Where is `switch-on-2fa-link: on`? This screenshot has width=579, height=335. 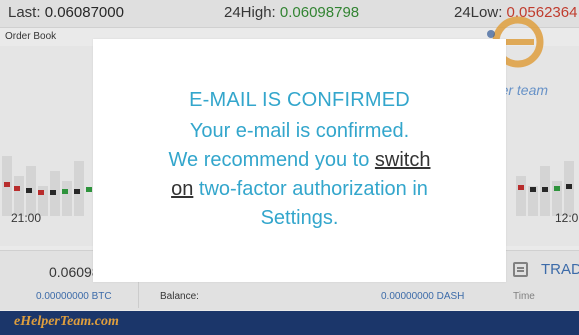 switch-on-2fa-link: on is located at coordinates (182, 189).